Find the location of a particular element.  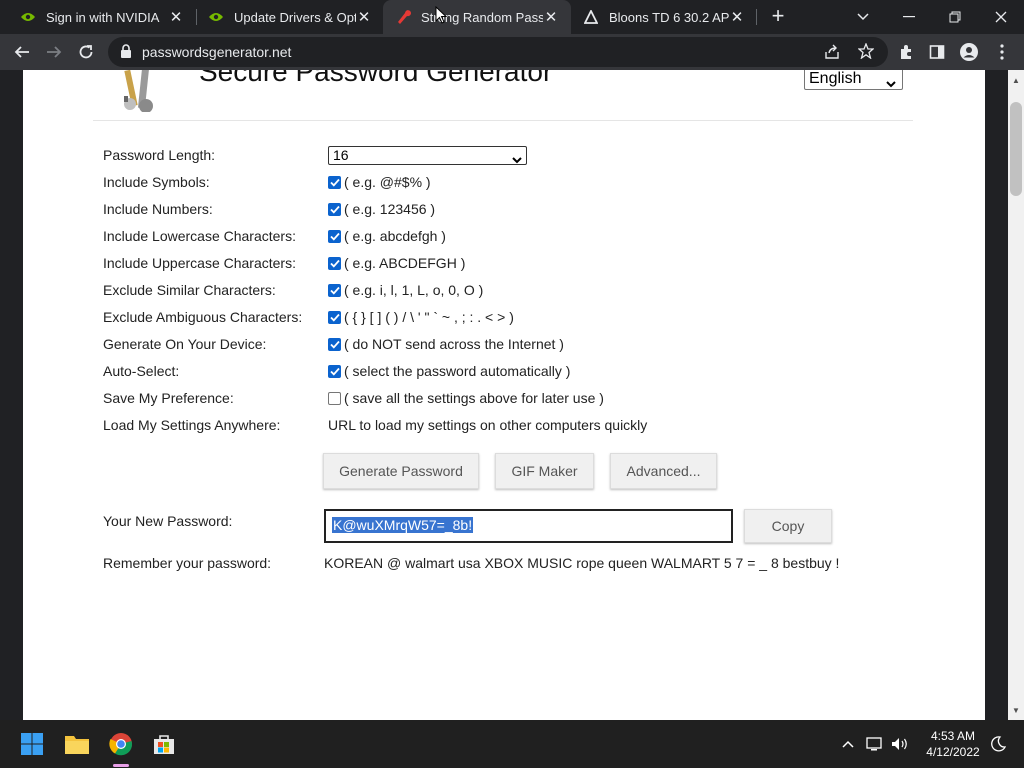

keys-logo-icon is located at coordinates (139, 93).